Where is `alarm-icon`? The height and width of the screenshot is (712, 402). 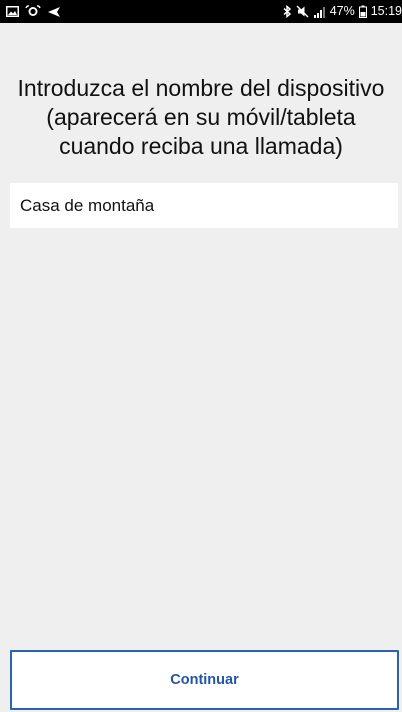
alarm-icon is located at coordinates (33, 11).